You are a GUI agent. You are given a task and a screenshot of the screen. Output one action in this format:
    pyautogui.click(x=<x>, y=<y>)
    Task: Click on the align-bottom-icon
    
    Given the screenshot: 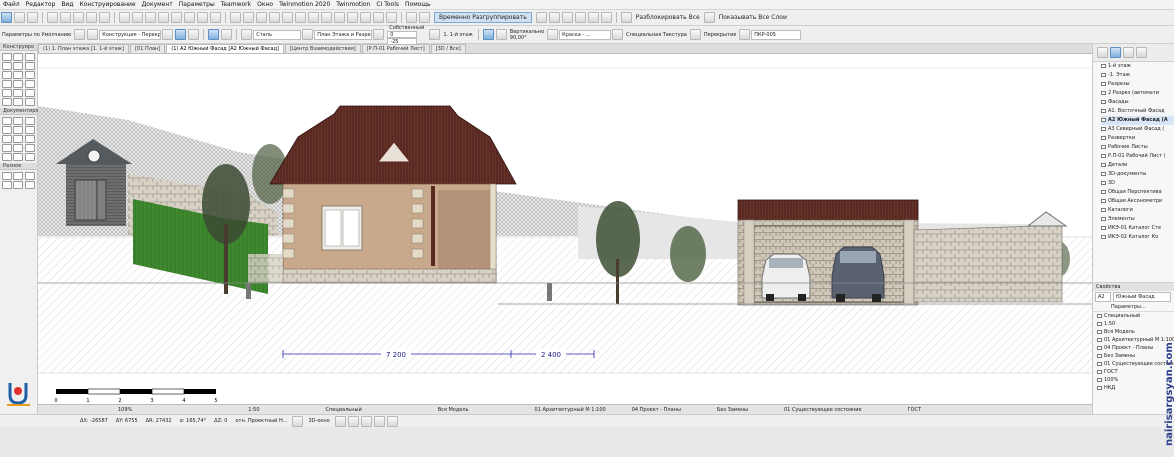 What is the action you would take?
    pyautogui.click(x=227, y=34)
    